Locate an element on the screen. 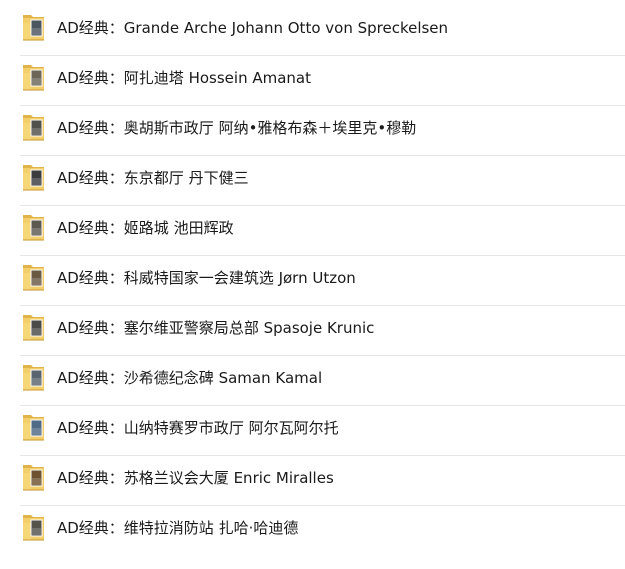 The image size is (625, 569). folder-item: AD经典：塞尔维亚警察局总部 Spasoje Krunic is located at coordinates (312, 331).